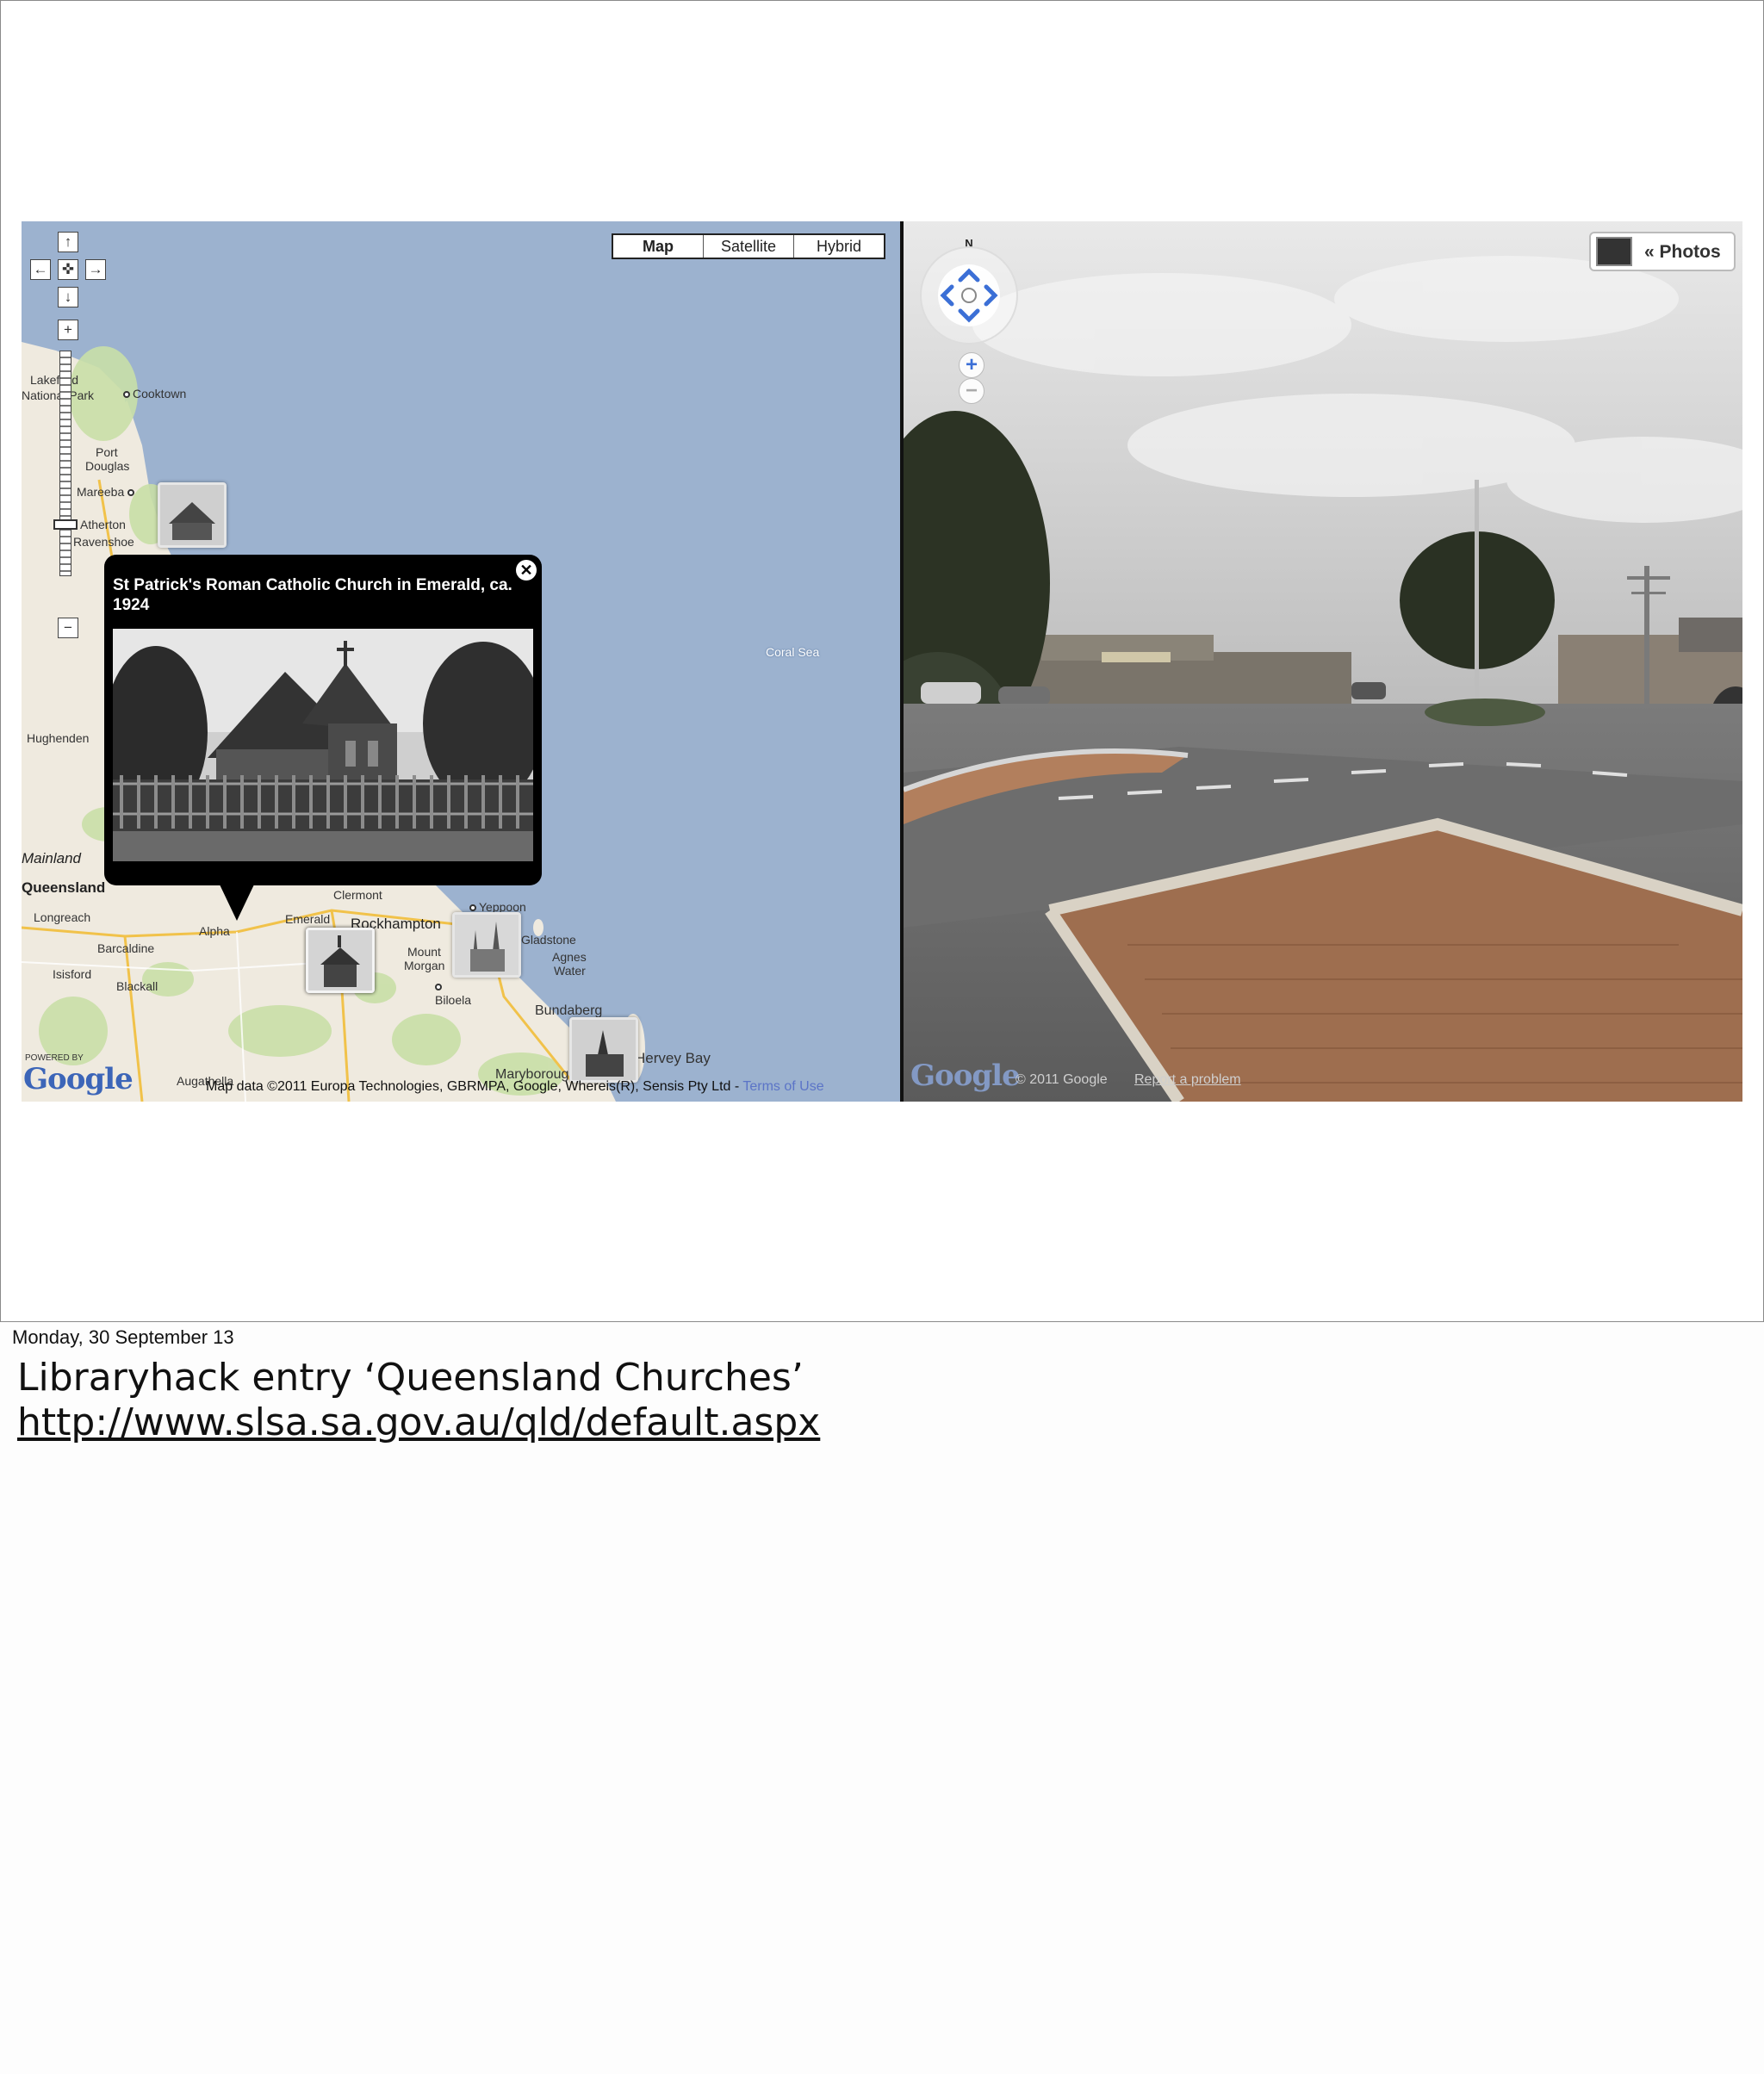  I want to click on map-type-map-button: Map, so click(658, 246).